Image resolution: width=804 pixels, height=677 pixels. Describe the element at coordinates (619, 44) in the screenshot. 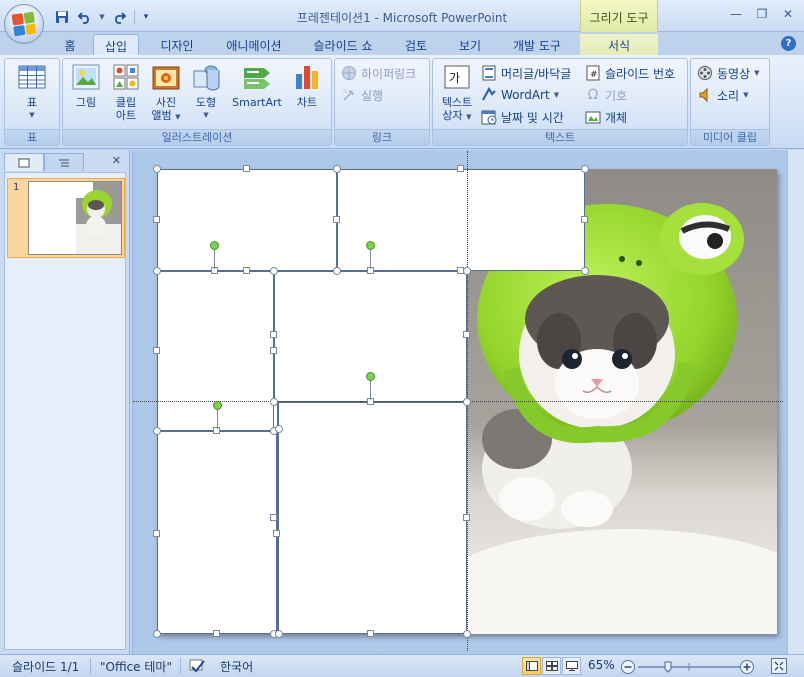

I see `tab-format: 서식` at that location.